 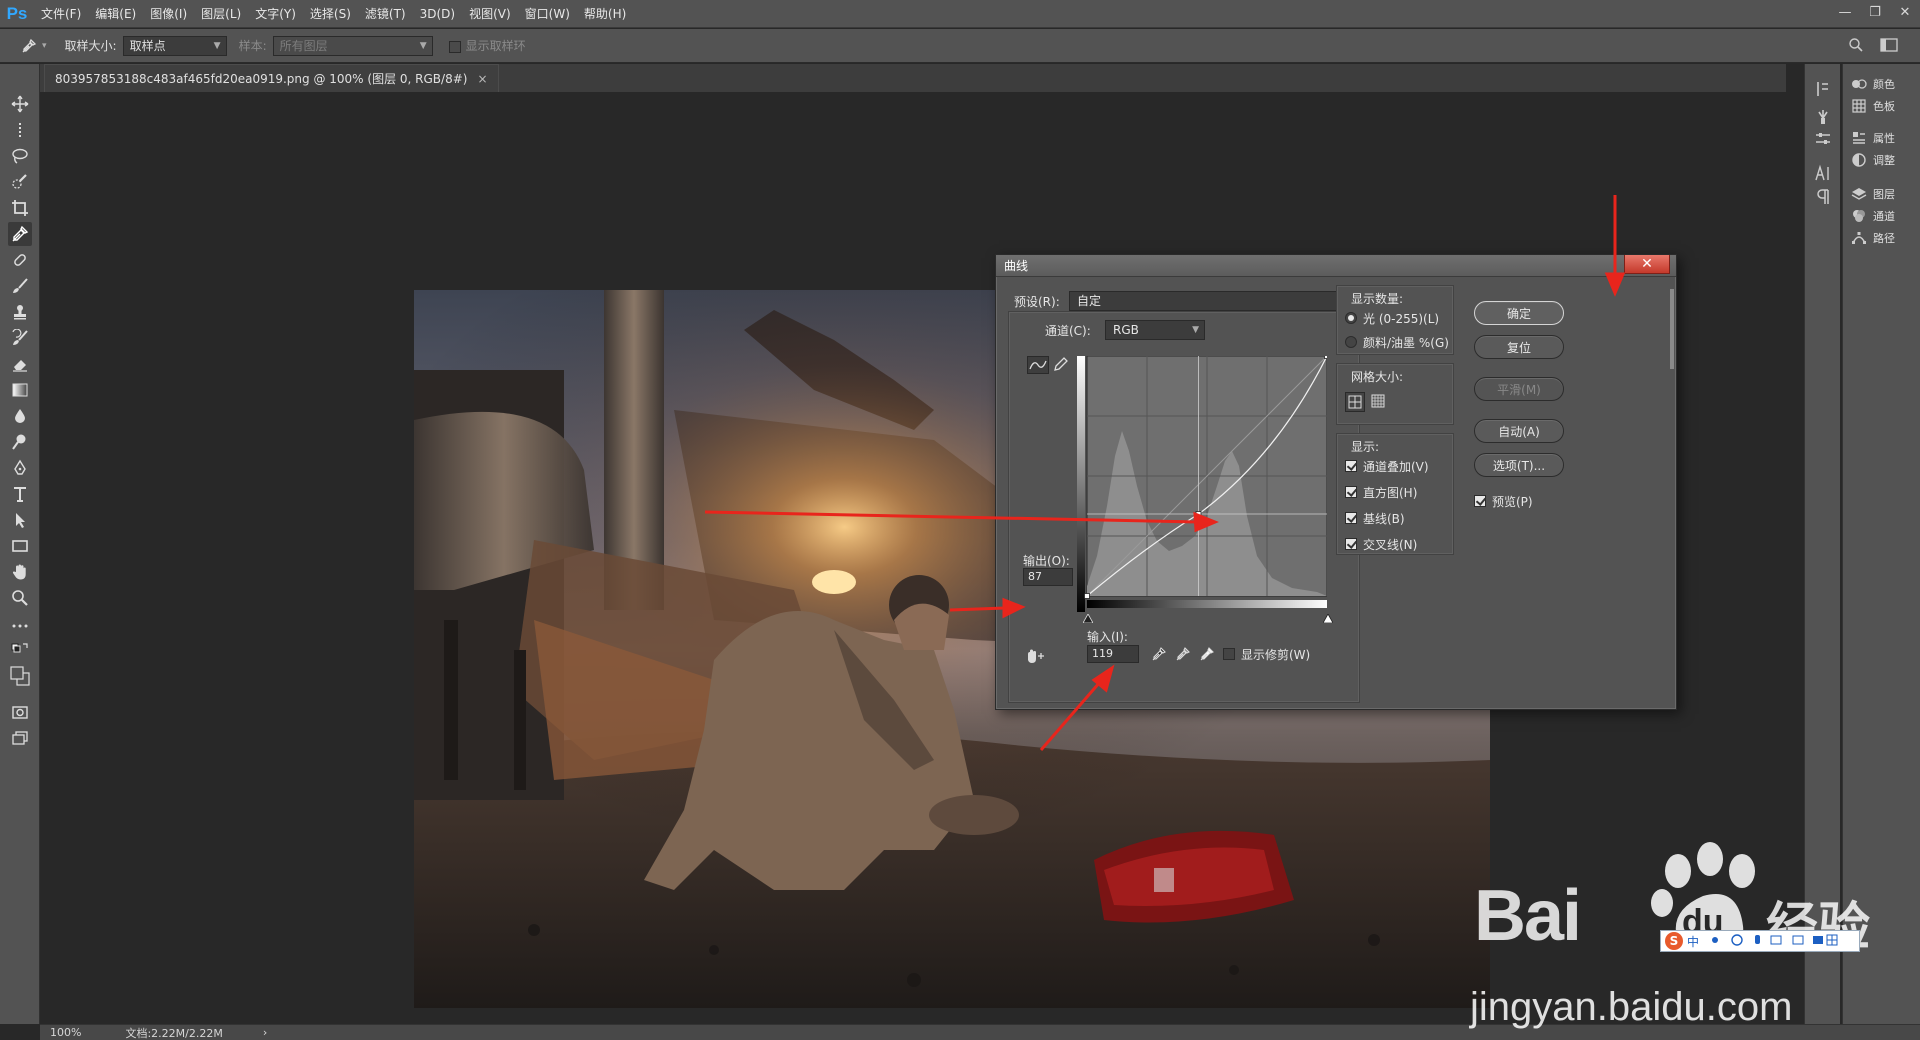 I want to click on menu-type: 文字(Y), so click(x=275, y=14).